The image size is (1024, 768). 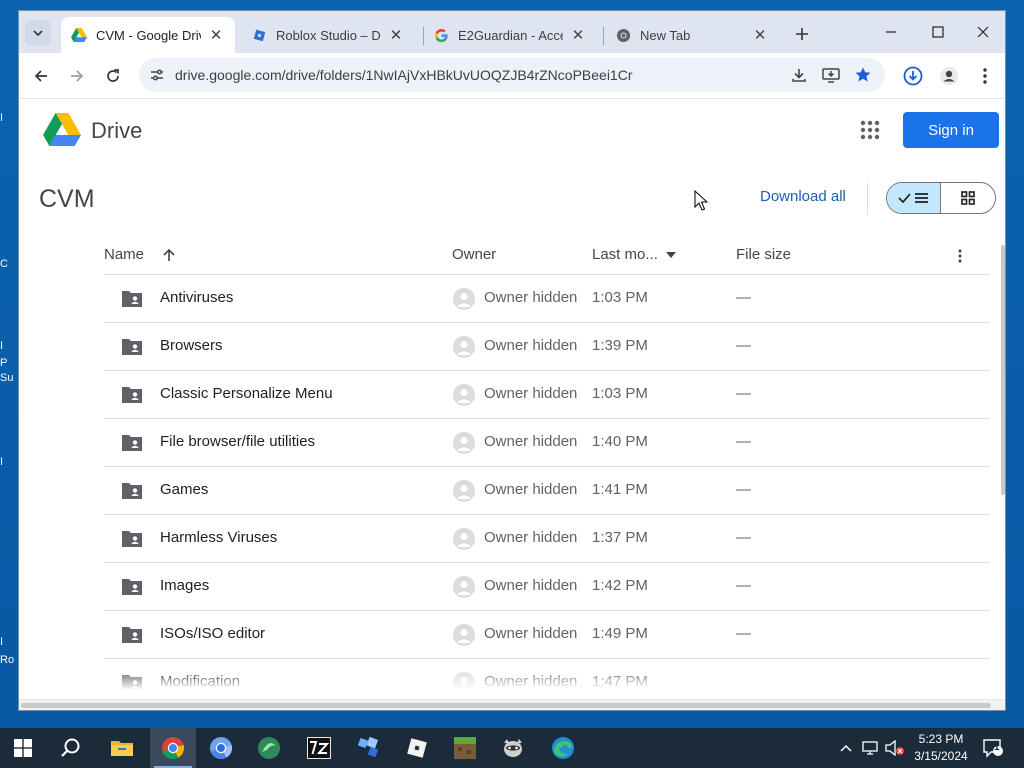 What do you see at coordinates (417, 748) in the screenshot?
I see `roblox-taskbar-button` at bounding box center [417, 748].